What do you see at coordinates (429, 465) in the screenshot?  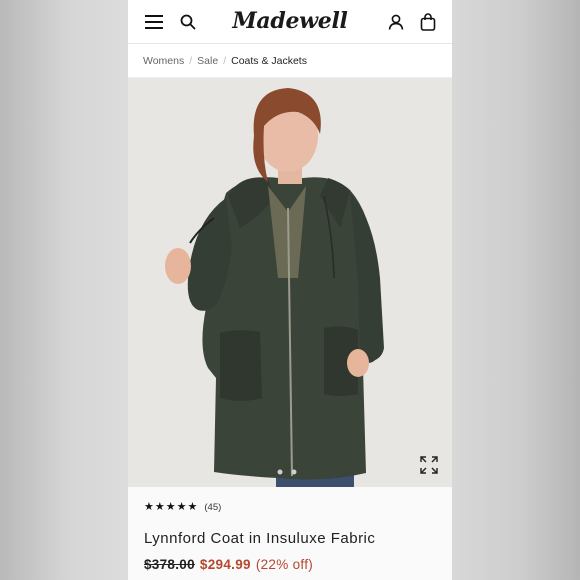 I see `expand-icon` at bounding box center [429, 465].